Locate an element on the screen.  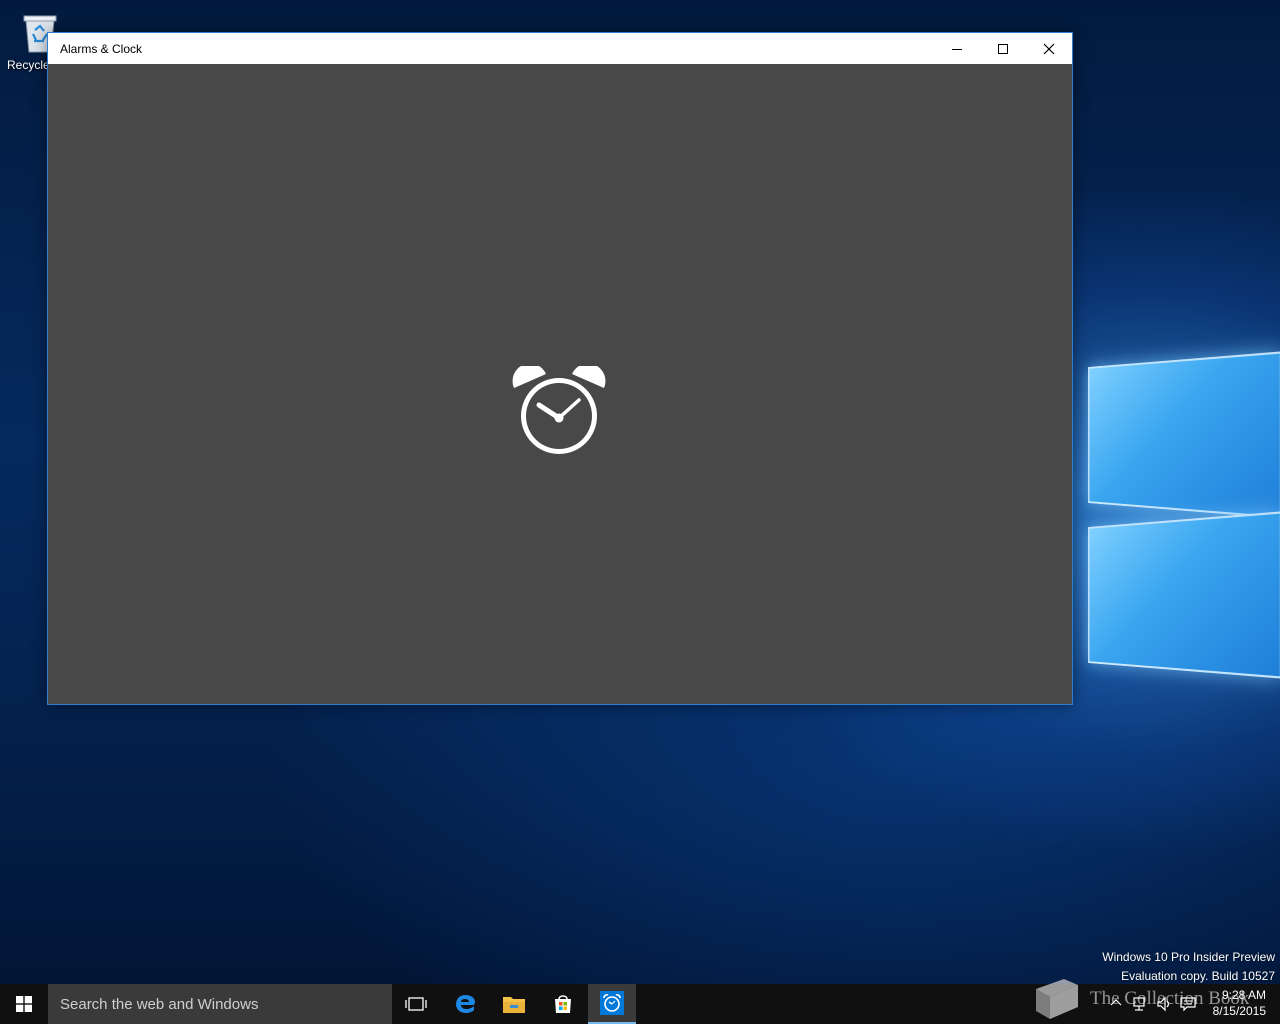
close-icon is located at coordinates (1049, 48).